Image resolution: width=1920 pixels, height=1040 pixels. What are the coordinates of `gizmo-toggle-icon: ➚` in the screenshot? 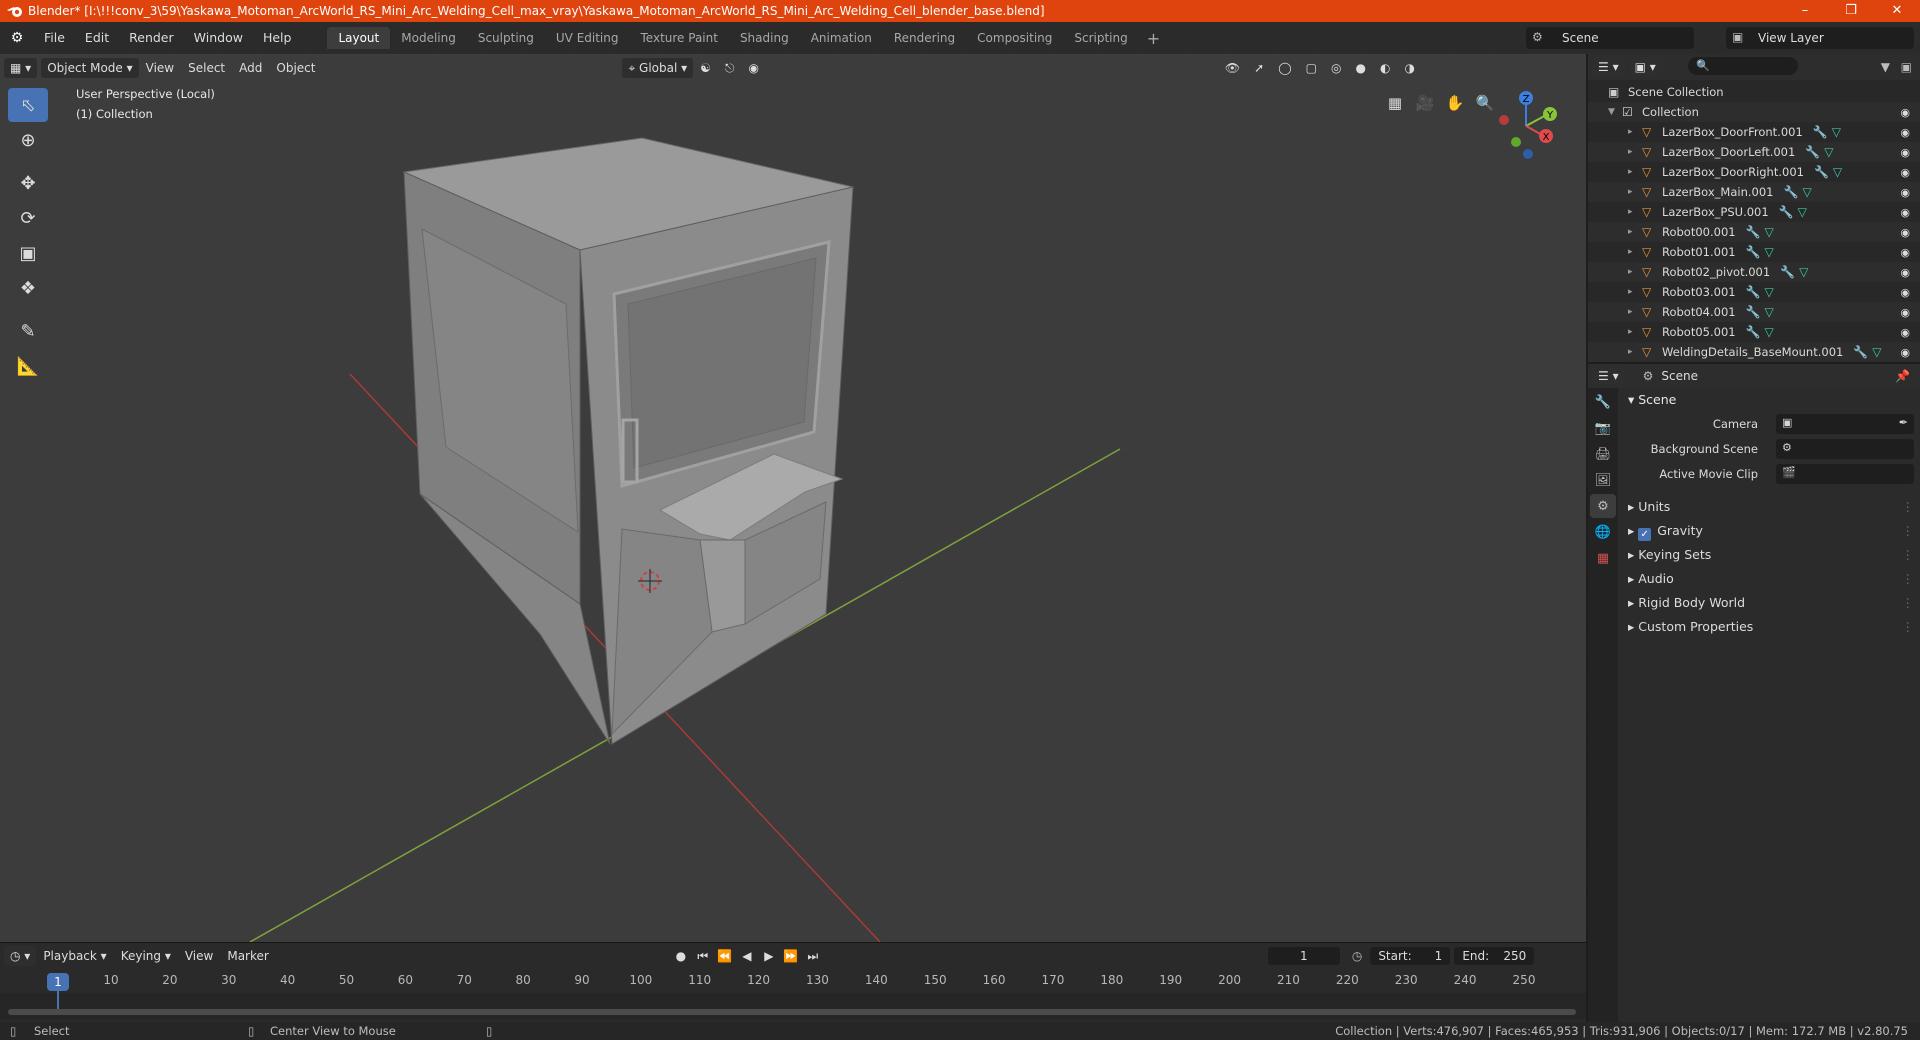 It's located at (1259, 68).